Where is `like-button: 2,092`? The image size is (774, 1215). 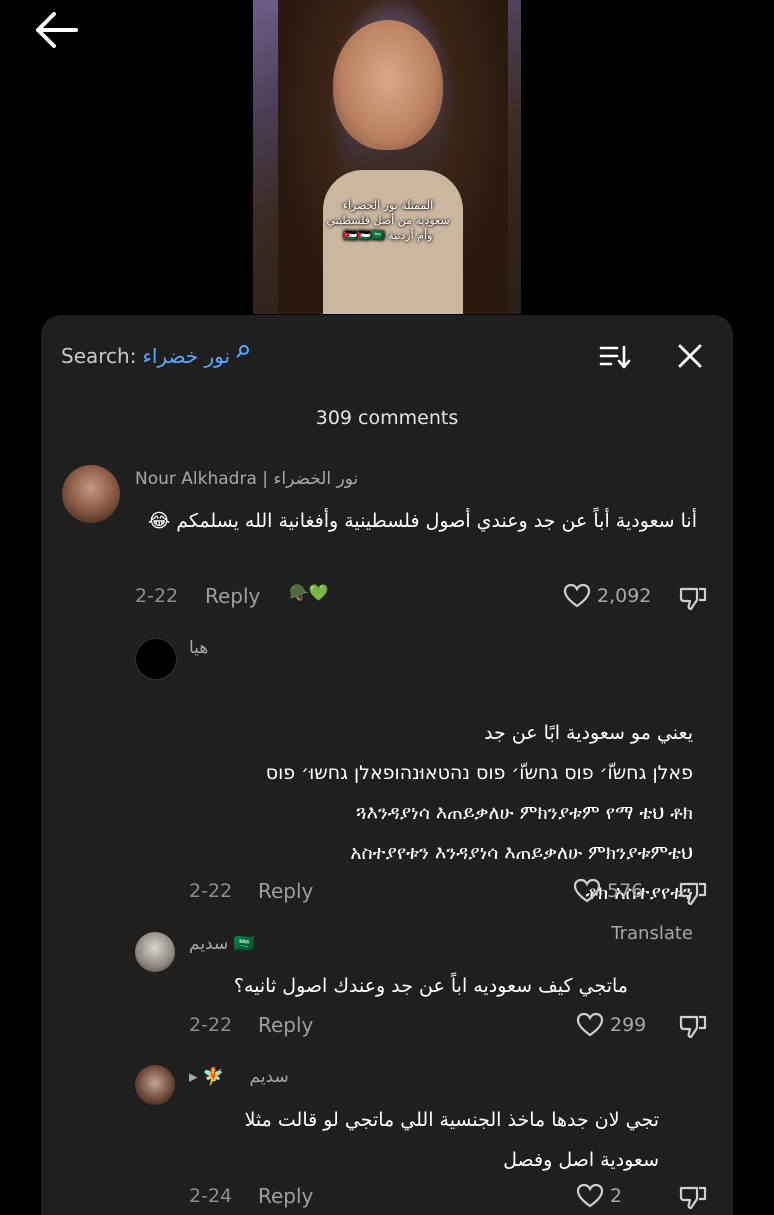 like-button: 2,092 is located at coordinates (607, 596).